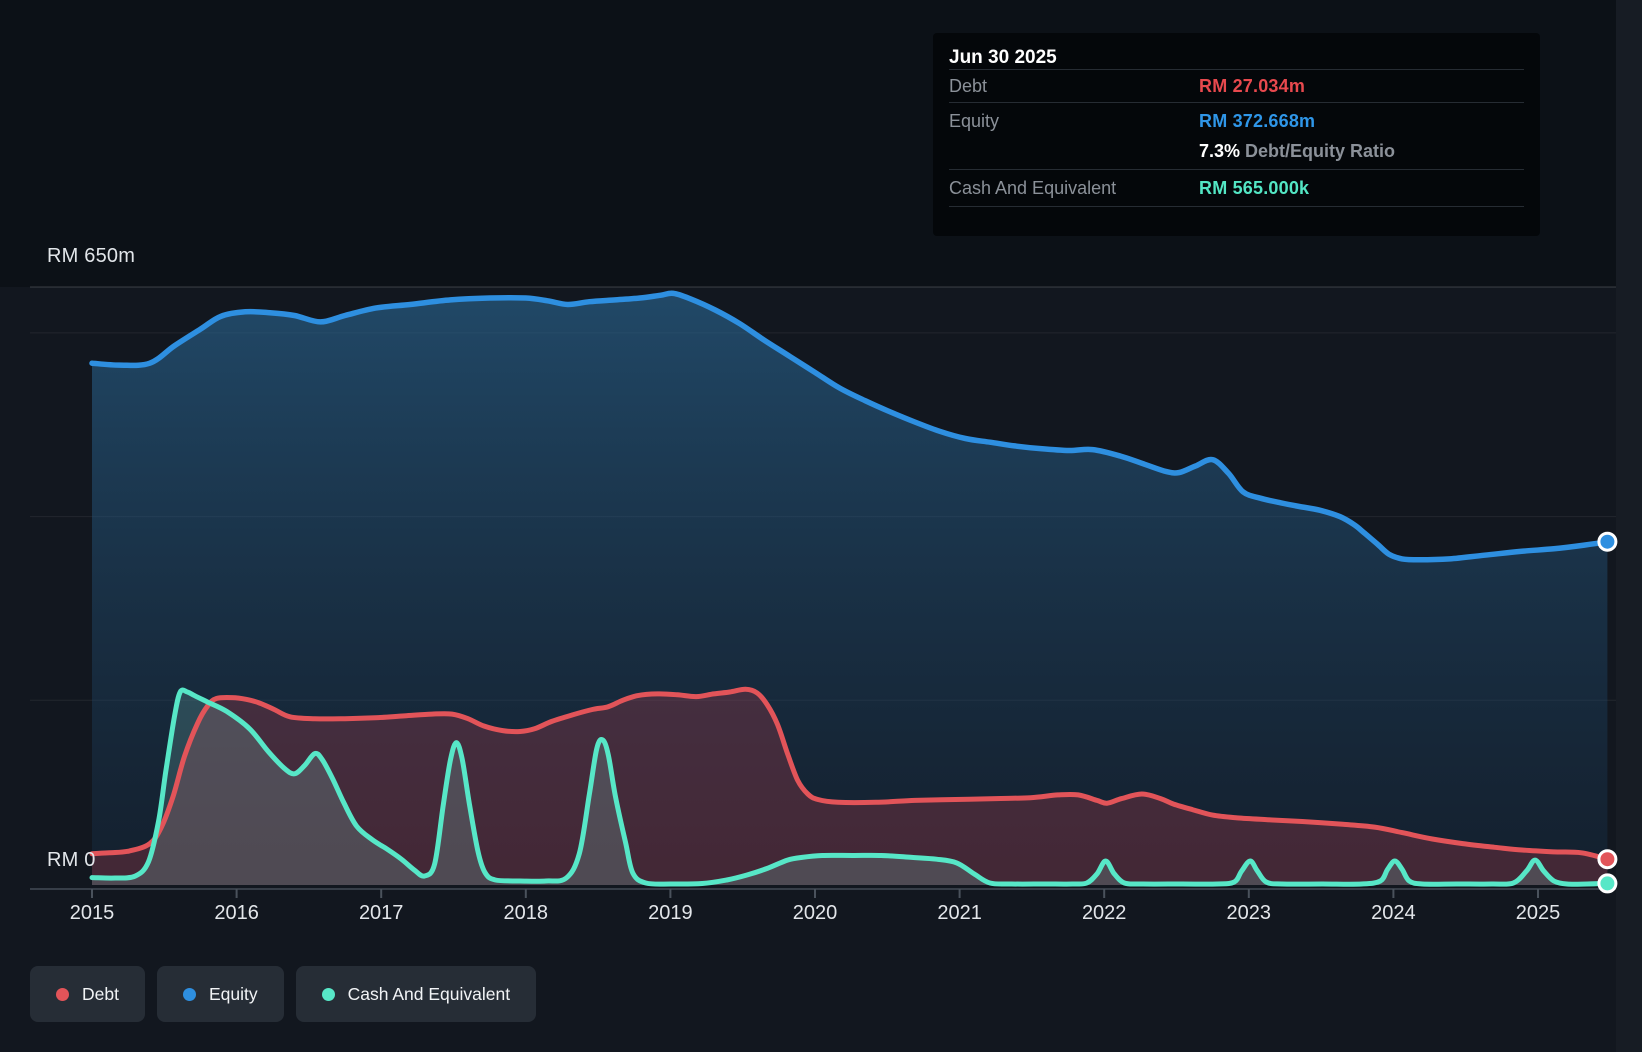 The height and width of the screenshot is (1052, 1642). Describe the element at coordinates (189, 994) in the screenshot. I see `equity-series-dot-icon` at that location.